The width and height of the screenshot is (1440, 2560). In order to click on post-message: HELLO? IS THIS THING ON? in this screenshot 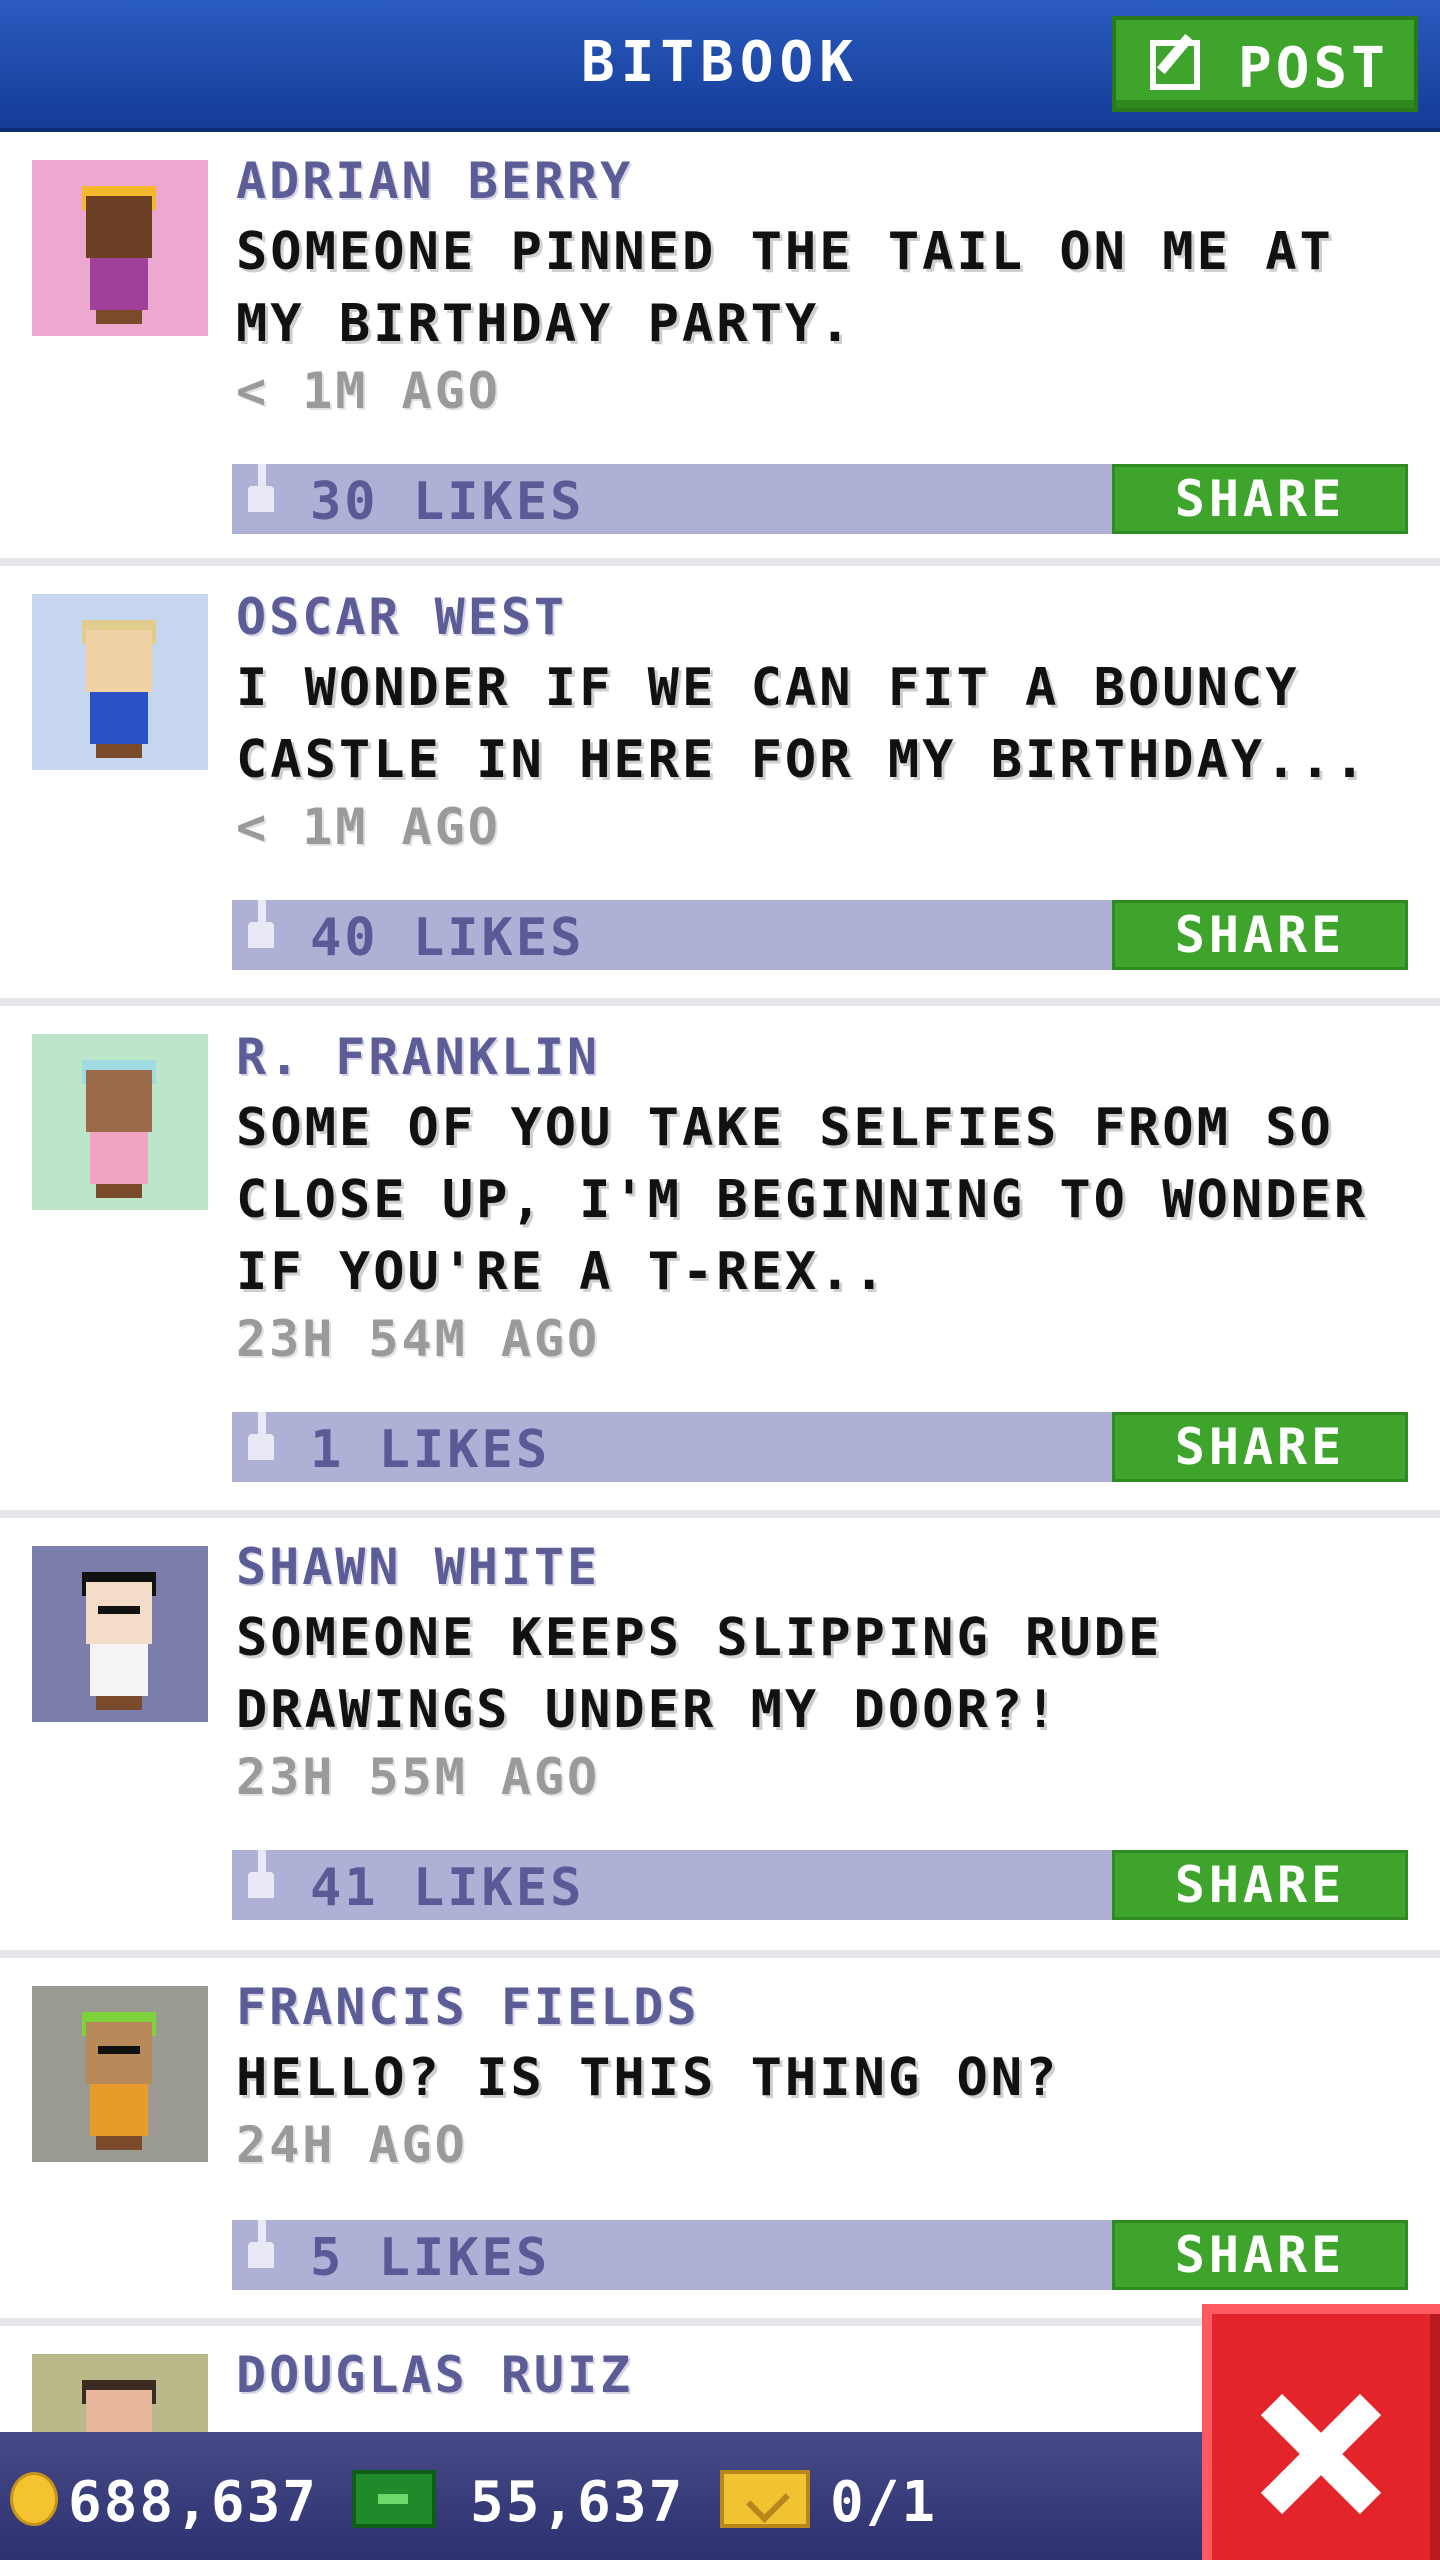, I will do `click(648, 2078)`.